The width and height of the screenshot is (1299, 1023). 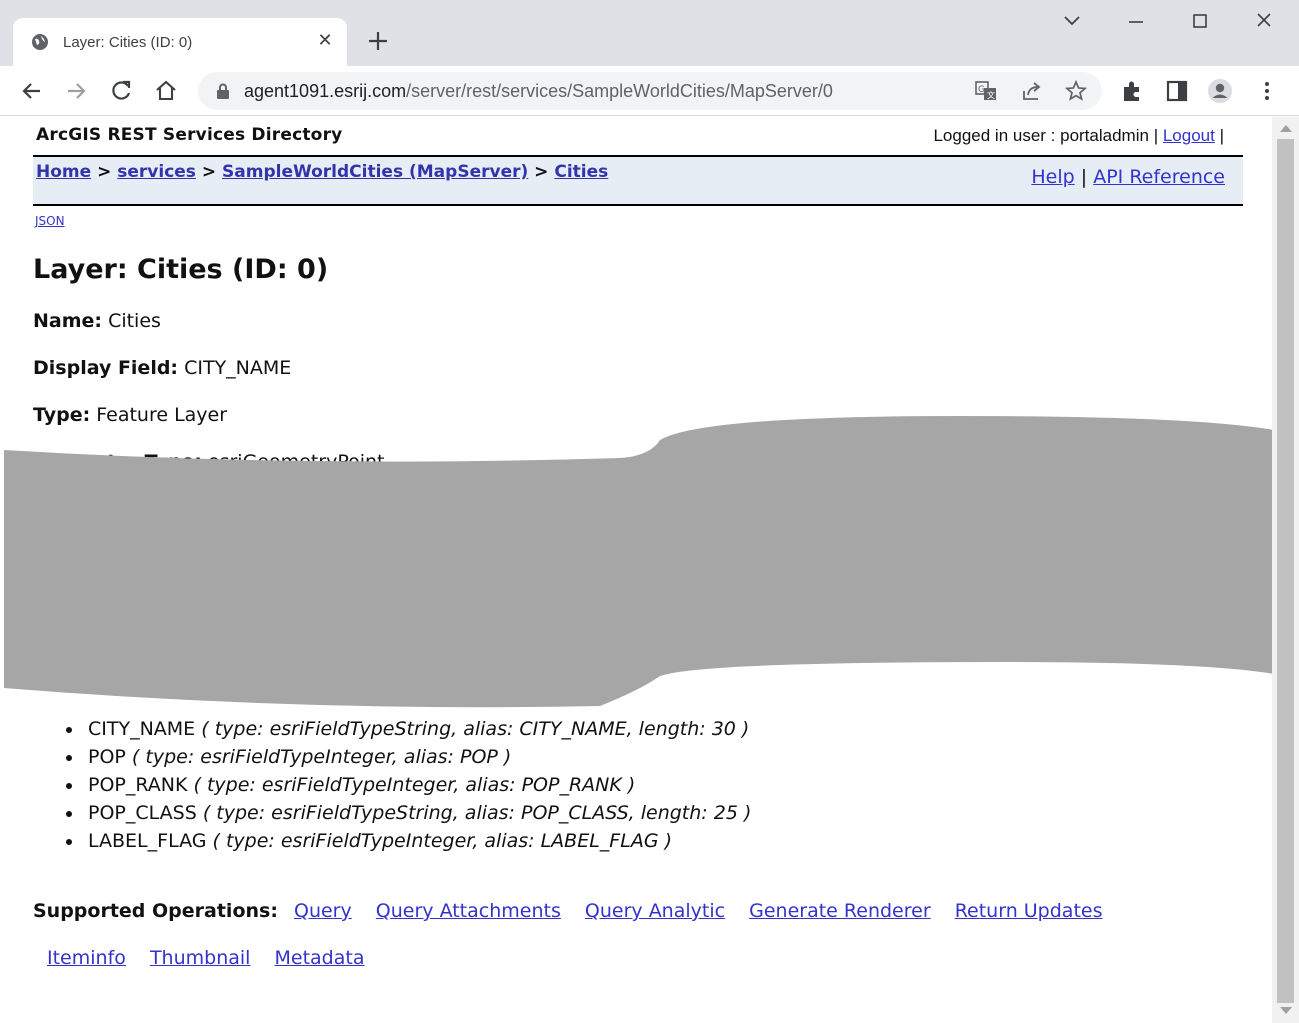 I want to click on query-link: Query, so click(x=323, y=911).